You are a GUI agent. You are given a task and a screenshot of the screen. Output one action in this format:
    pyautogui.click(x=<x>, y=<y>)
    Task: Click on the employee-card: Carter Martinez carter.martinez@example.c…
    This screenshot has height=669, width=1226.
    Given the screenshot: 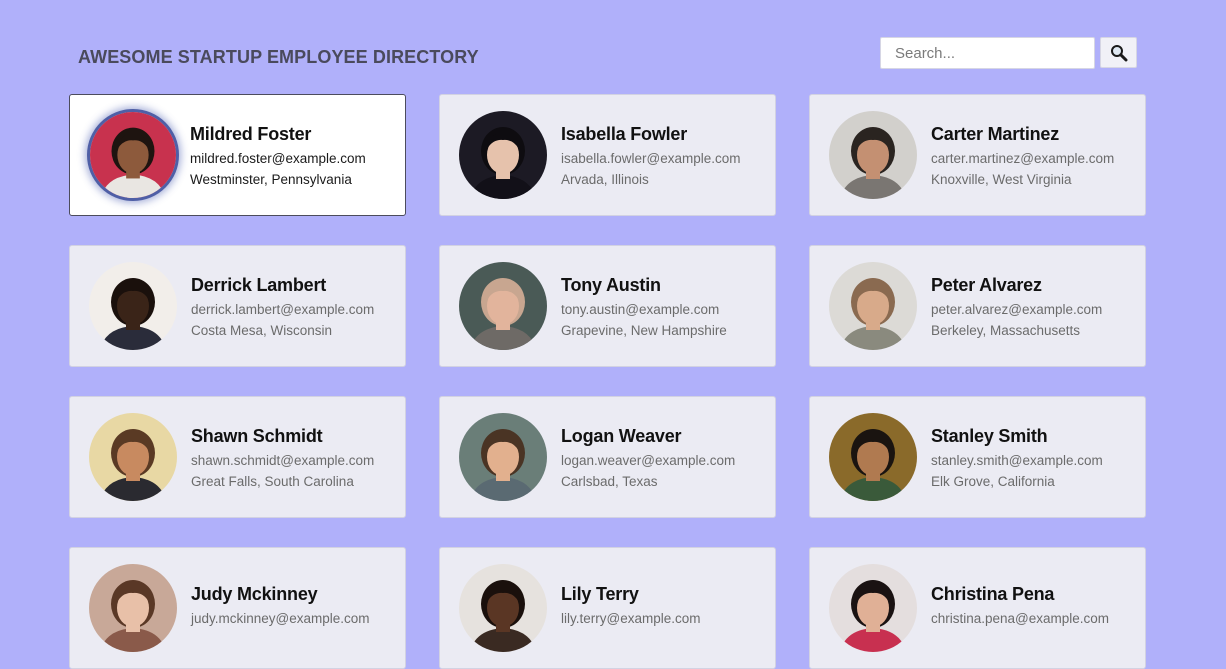 What is the action you would take?
    pyautogui.click(x=977, y=155)
    